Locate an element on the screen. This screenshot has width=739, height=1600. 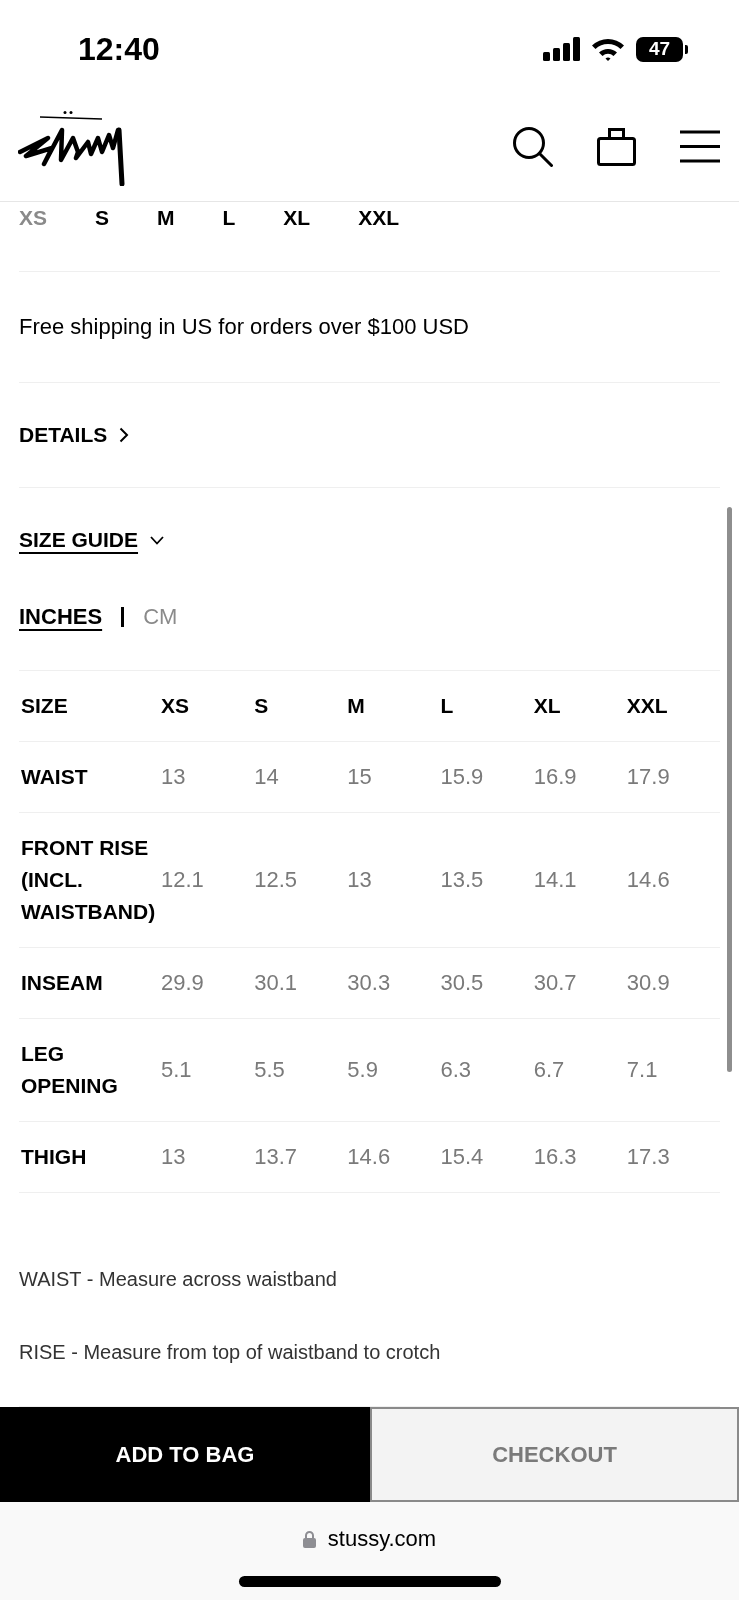
size-option: XL is located at coordinates (297, 218).